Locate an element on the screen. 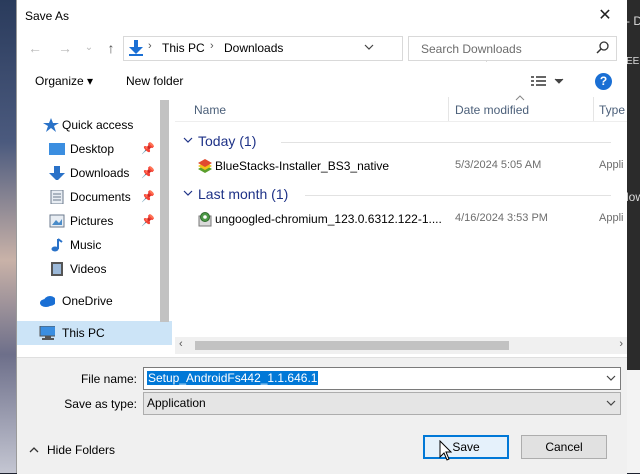 This screenshot has width=640, height=474. mouse-cursor-icon is located at coordinates (446, 450).